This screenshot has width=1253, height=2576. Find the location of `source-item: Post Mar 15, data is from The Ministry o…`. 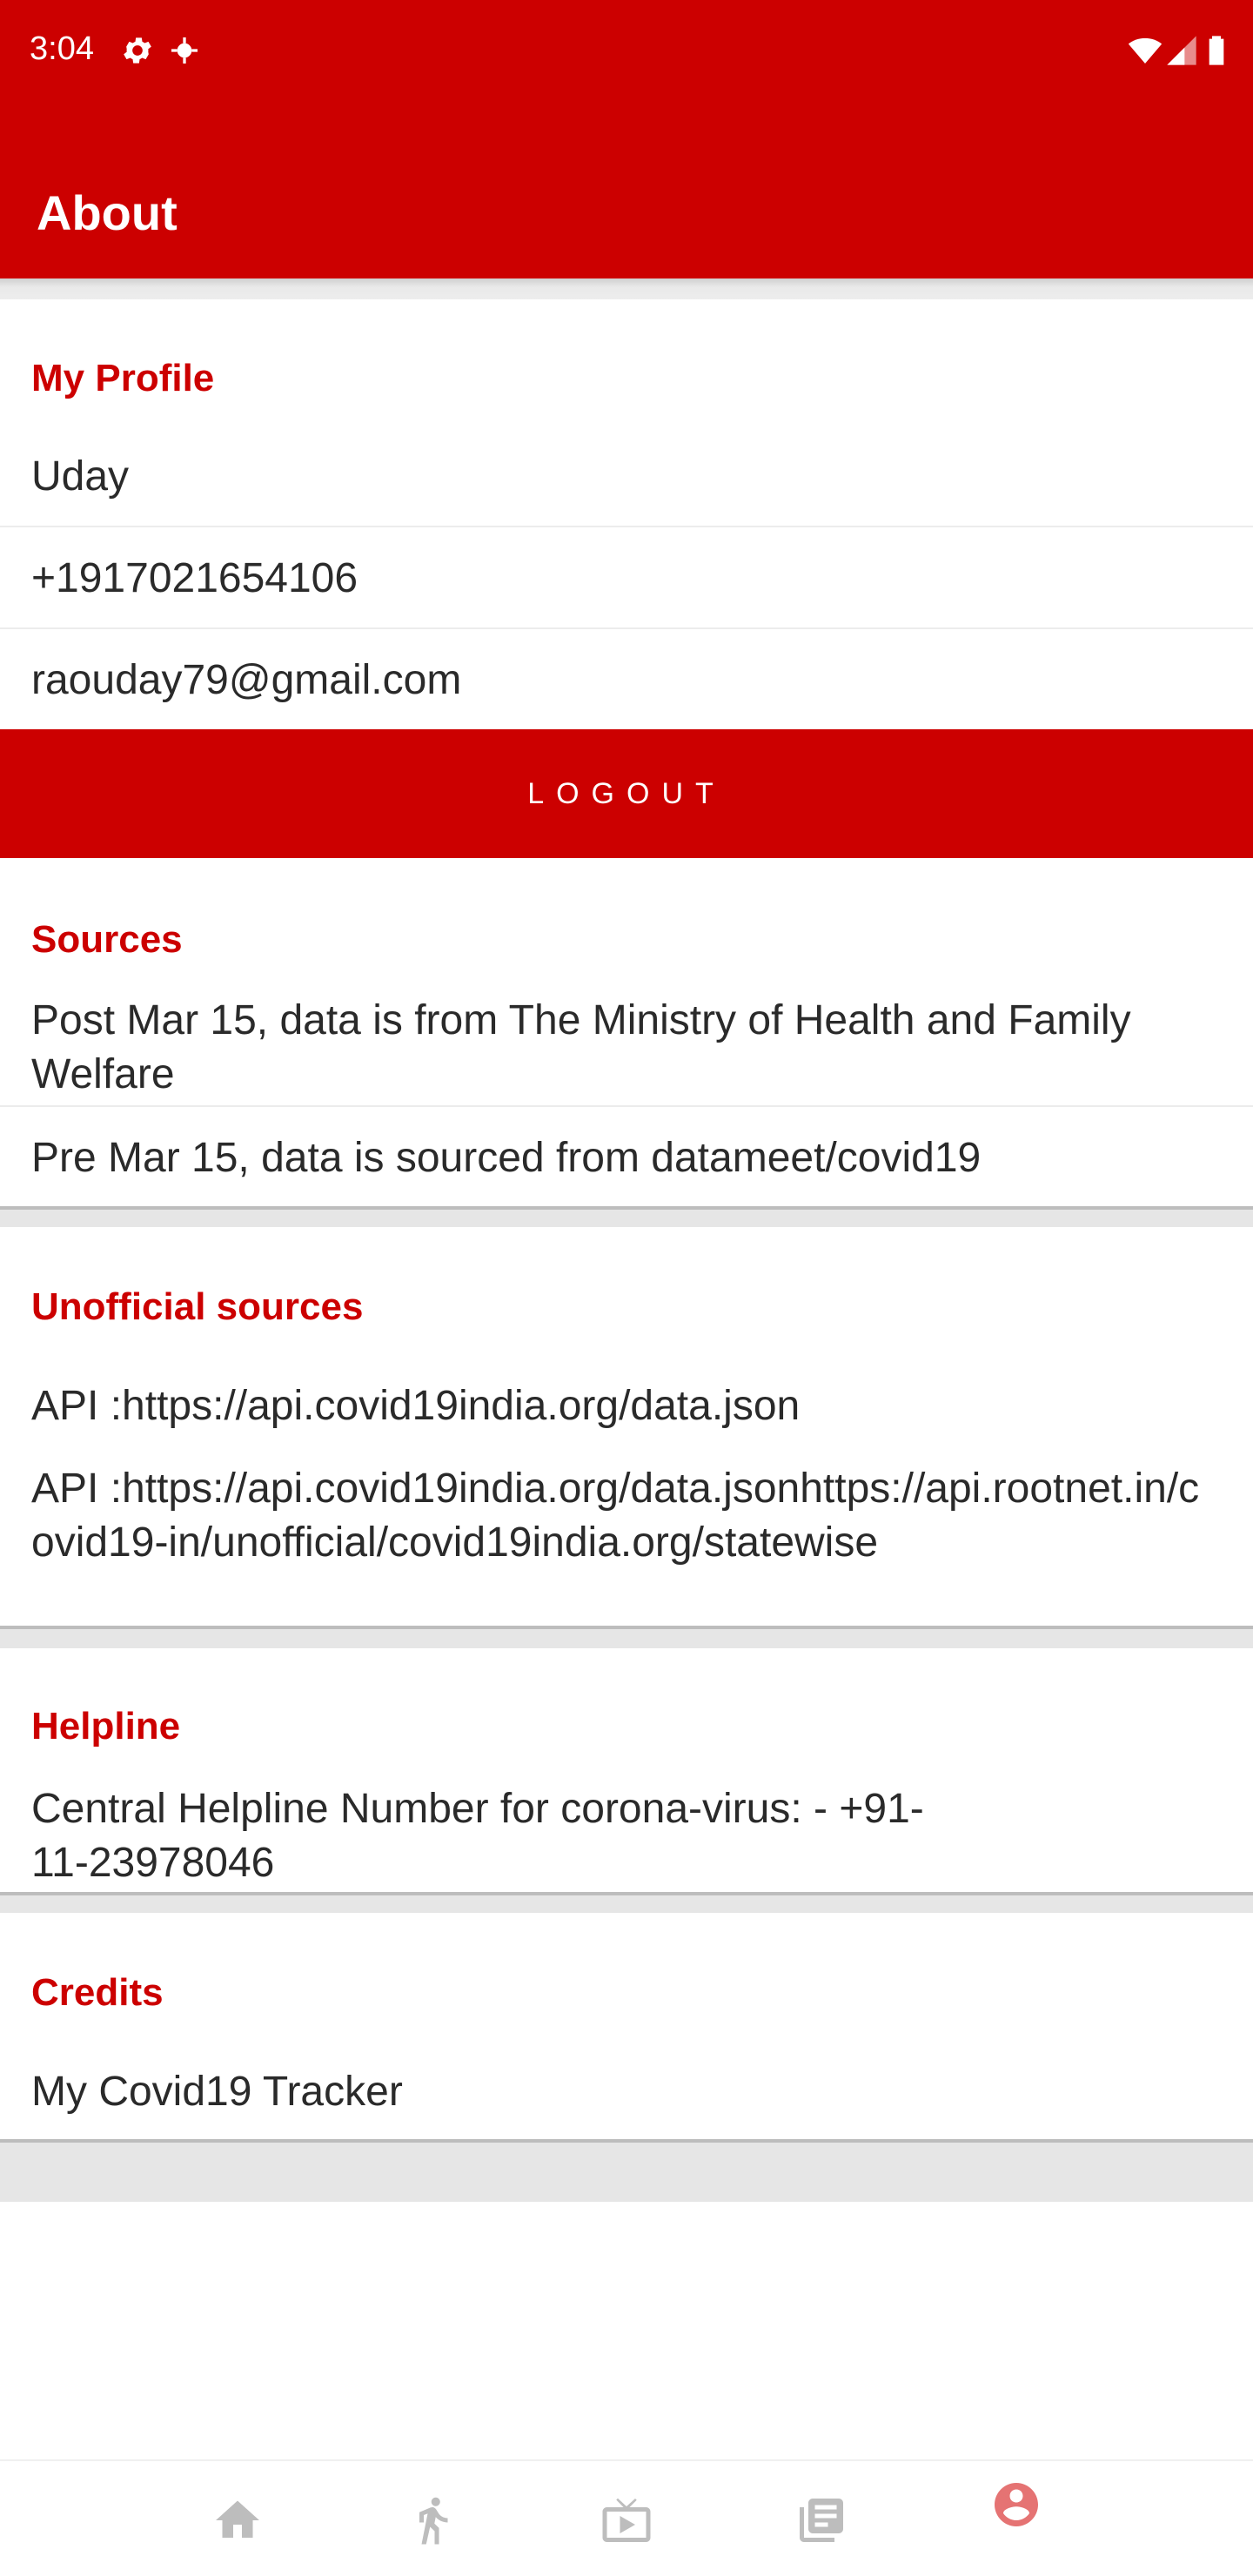

source-item: Post Mar 15, data is from The Ministry o… is located at coordinates (581, 1047).